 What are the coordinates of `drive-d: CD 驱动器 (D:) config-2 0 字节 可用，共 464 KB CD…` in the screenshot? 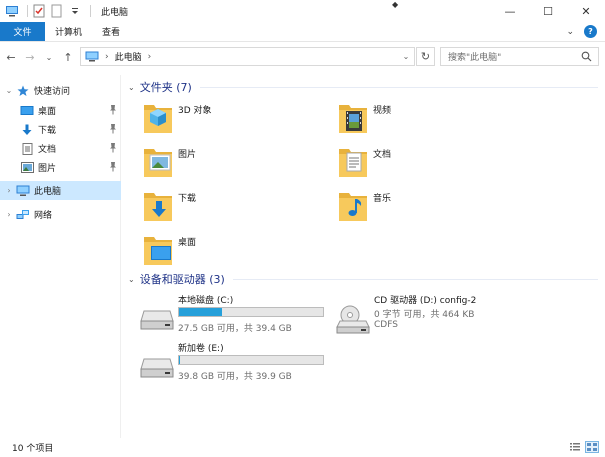 It's located at (436, 323).